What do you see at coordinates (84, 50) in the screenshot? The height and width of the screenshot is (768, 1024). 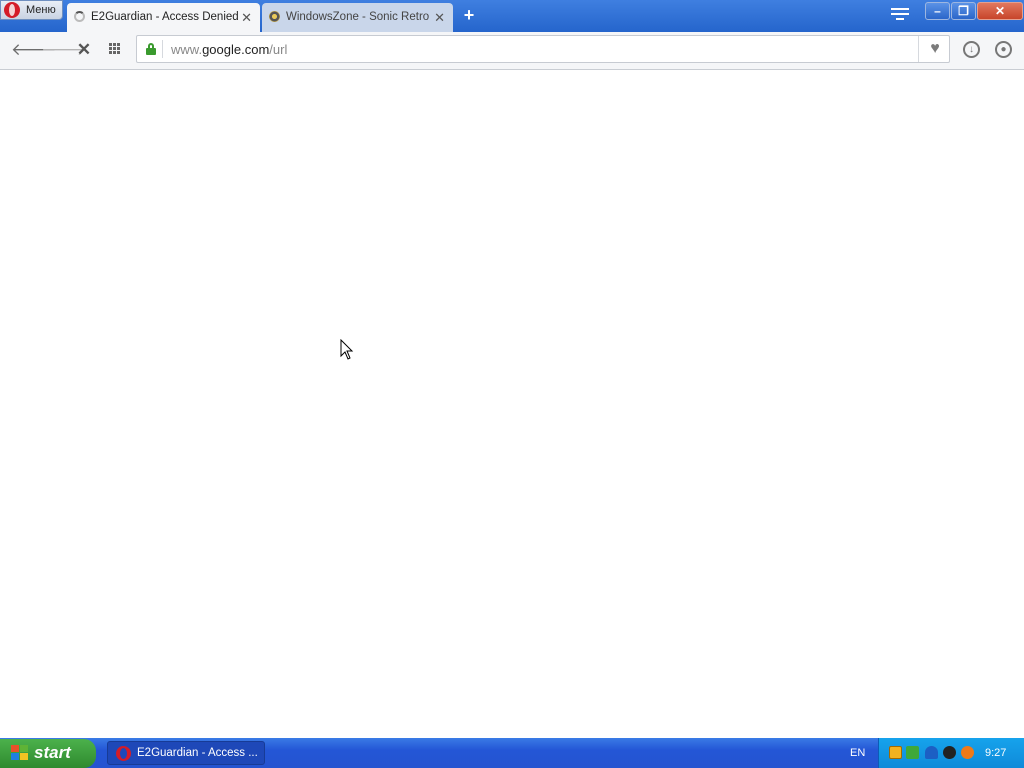 I see `stop-loading-icon: ✕` at bounding box center [84, 50].